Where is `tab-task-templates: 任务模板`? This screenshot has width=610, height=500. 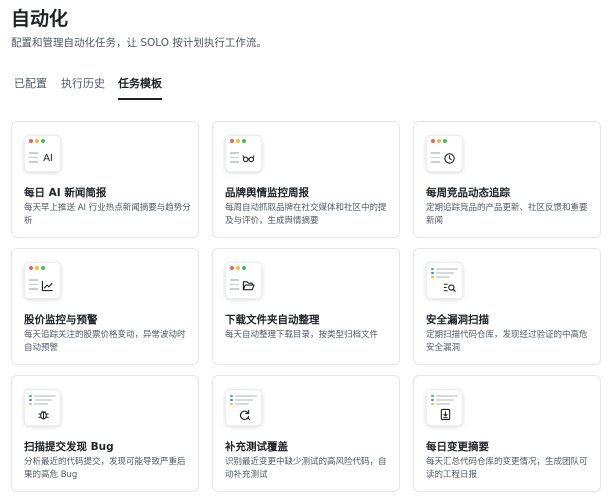 tab-task-templates: 任务模板 is located at coordinates (140, 87).